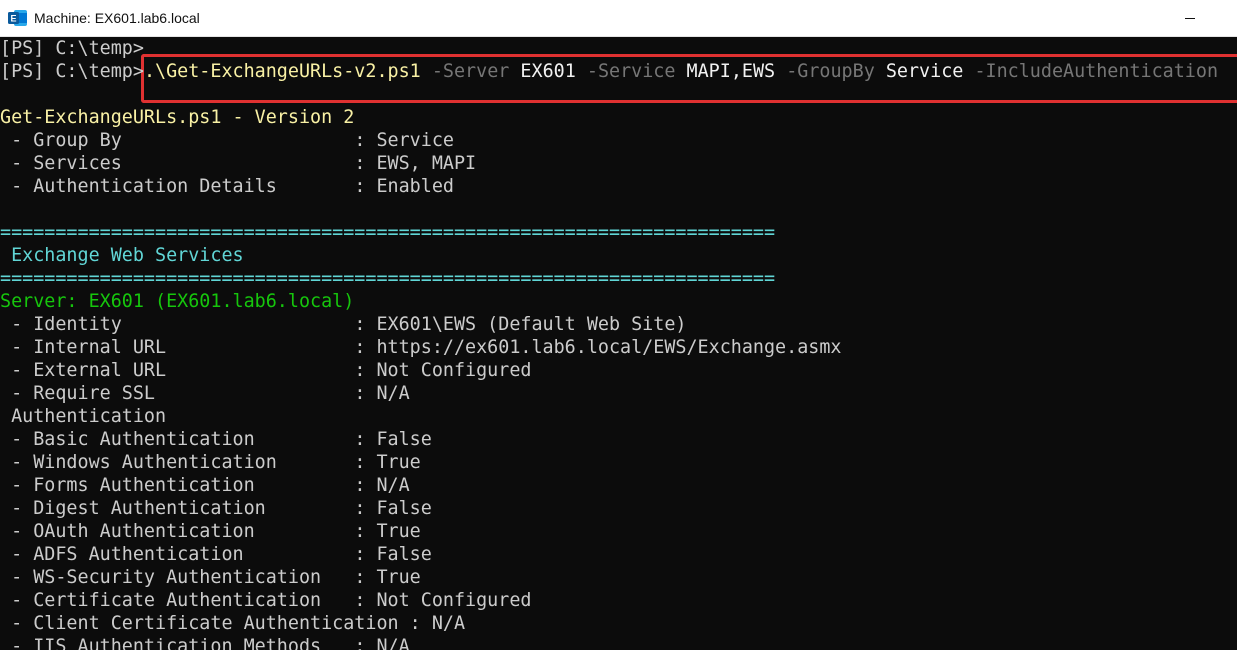 This screenshot has height=650, width=1237. Describe the element at coordinates (216, 554) in the screenshot. I see `auth-row: - ADFS Authentication : False` at that location.